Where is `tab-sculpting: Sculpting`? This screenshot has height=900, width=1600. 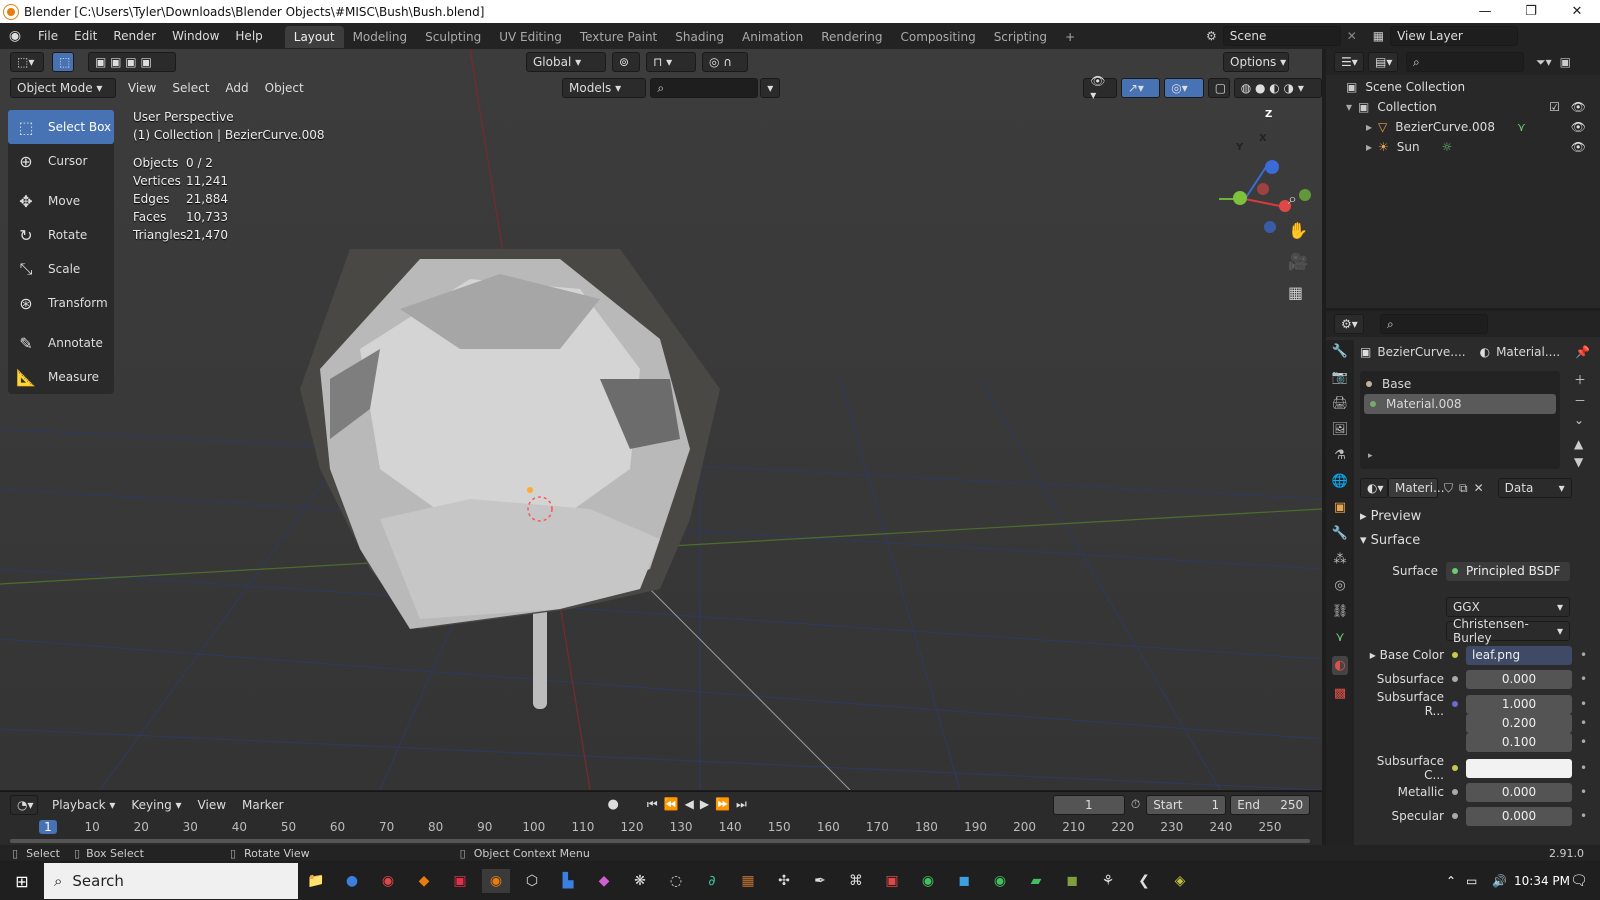 tab-sculpting: Sculpting is located at coordinates (453, 37).